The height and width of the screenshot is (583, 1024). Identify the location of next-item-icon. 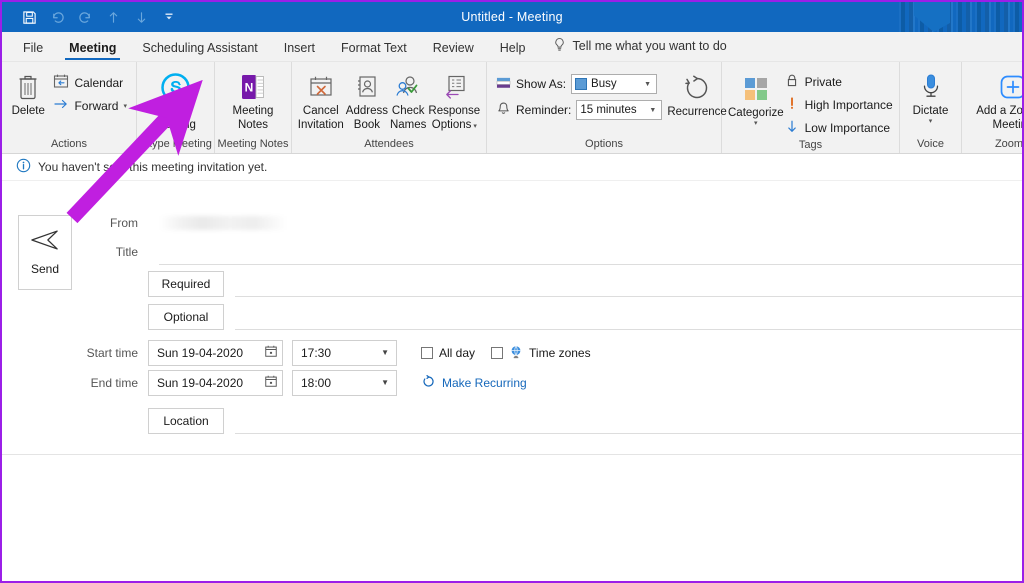
(141, 17).